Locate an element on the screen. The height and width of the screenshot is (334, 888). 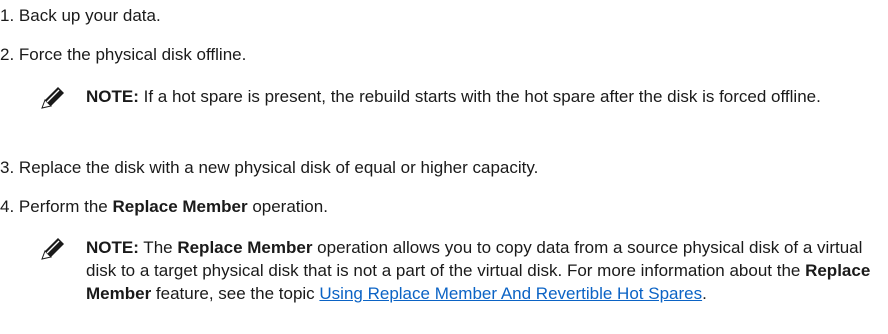
step-text: operation. is located at coordinates (287, 206).